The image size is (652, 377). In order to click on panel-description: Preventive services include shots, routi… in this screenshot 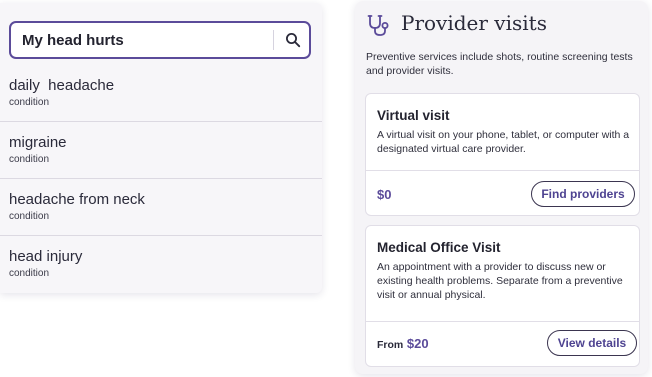, I will do `click(499, 64)`.